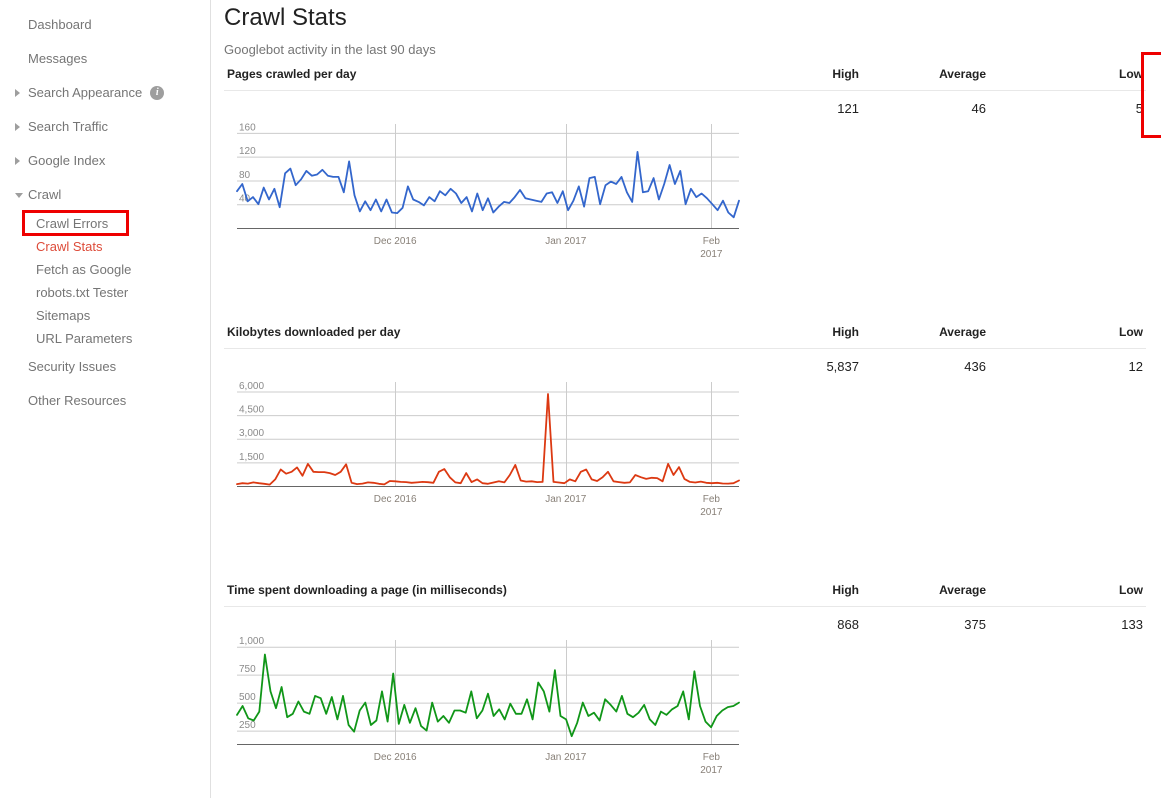 Image resolution: width=1161 pixels, height=798 pixels. Describe the element at coordinates (245, 199) in the screenshot. I see `y-axis-tick-label: 40` at that location.